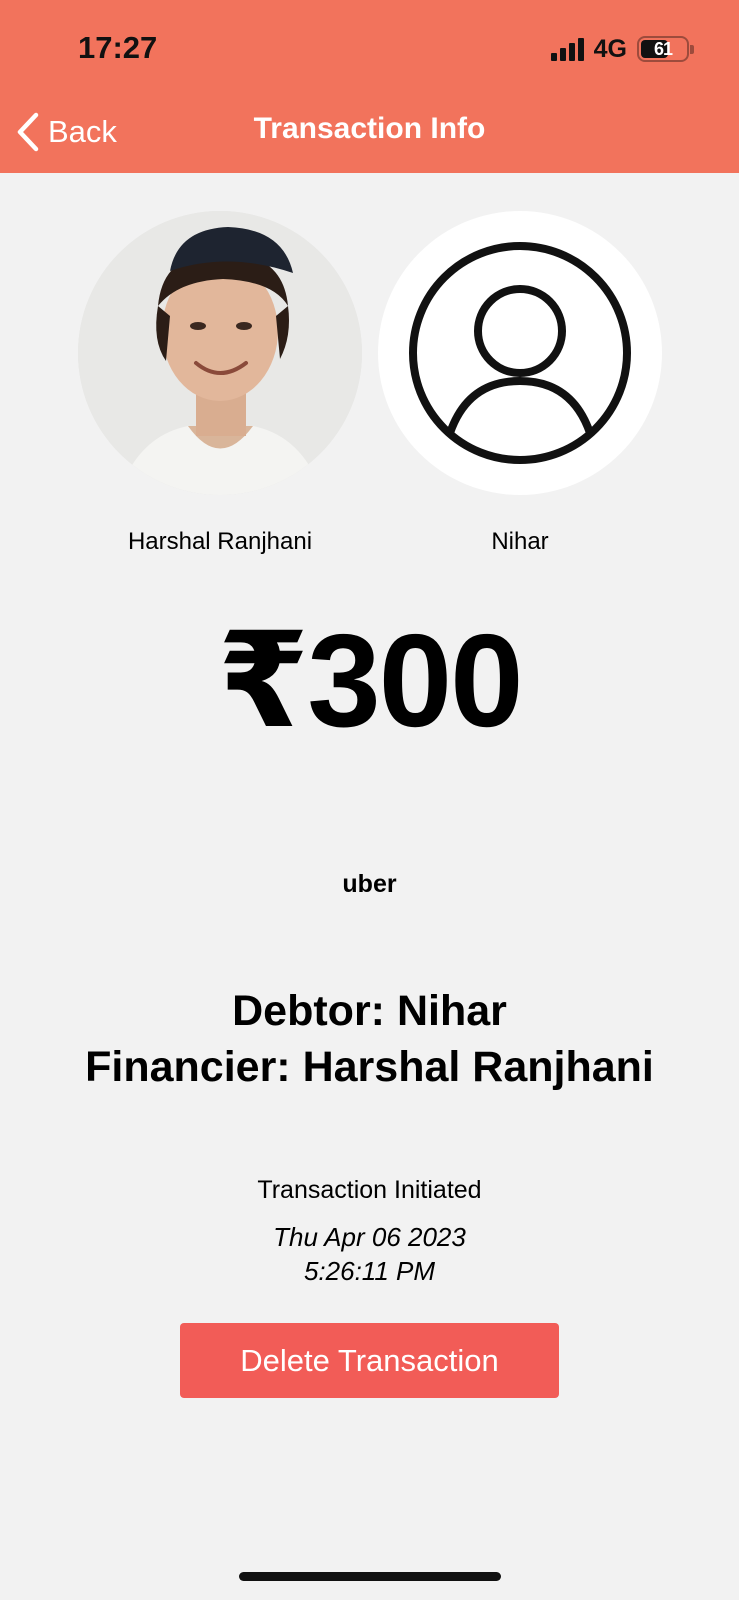 Image resolution: width=739 pixels, height=1600 pixels. I want to click on debtor-name: Nihar, so click(520, 541).